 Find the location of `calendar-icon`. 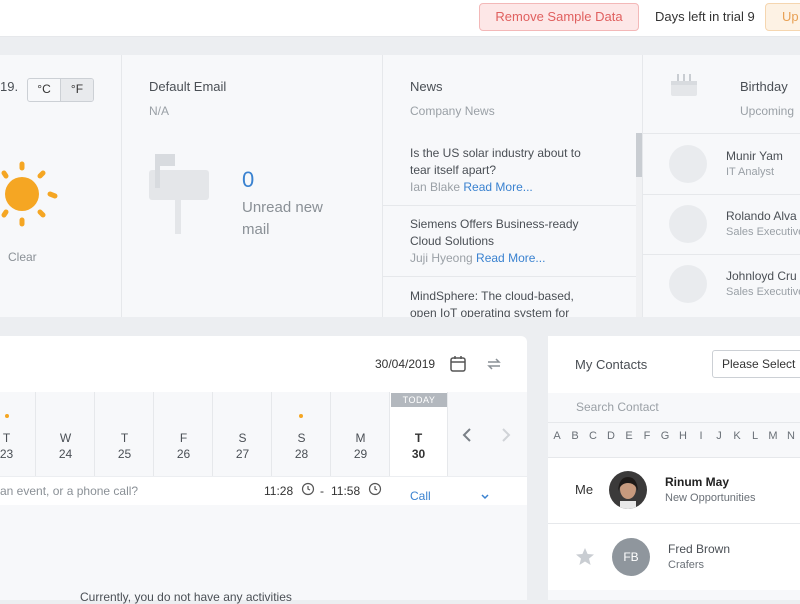

calendar-icon is located at coordinates (458, 364).